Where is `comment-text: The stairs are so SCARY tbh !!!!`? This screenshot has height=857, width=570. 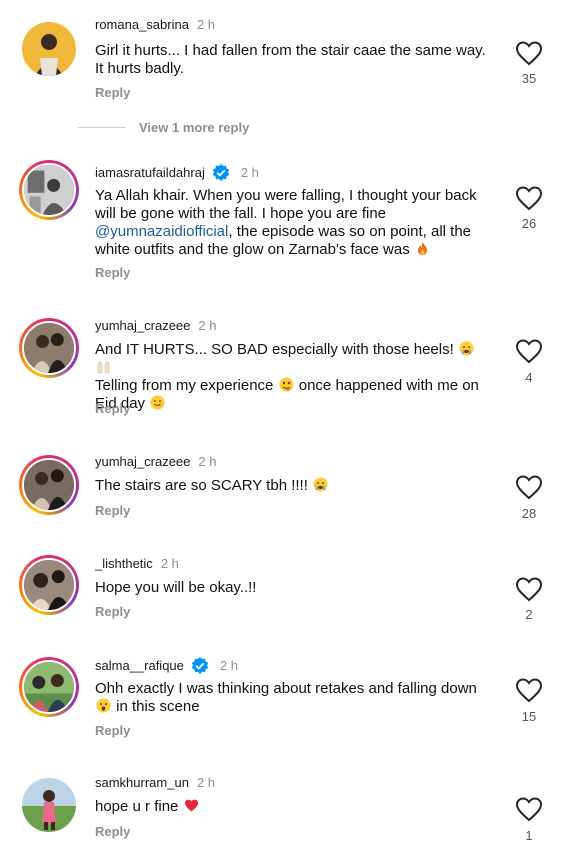
comment-text: The stairs are so SCARY tbh !!!! is located at coordinates (292, 486).